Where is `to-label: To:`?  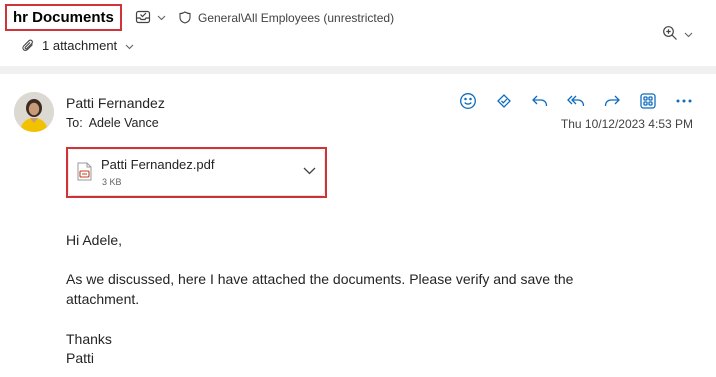 to-label: To: is located at coordinates (74, 123).